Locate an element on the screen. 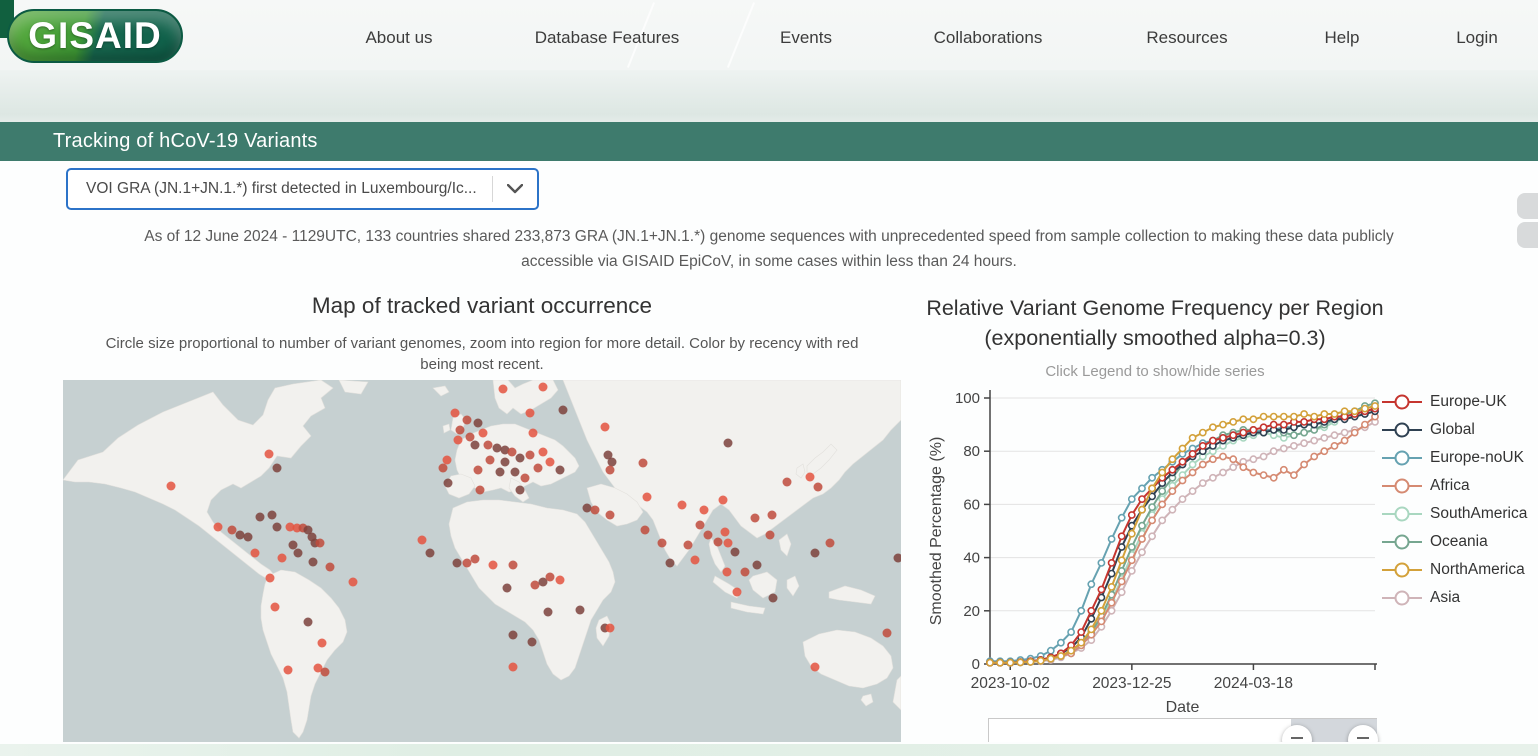  legend-item-Europe-UK: Europe-UK is located at coordinates (1459, 402).